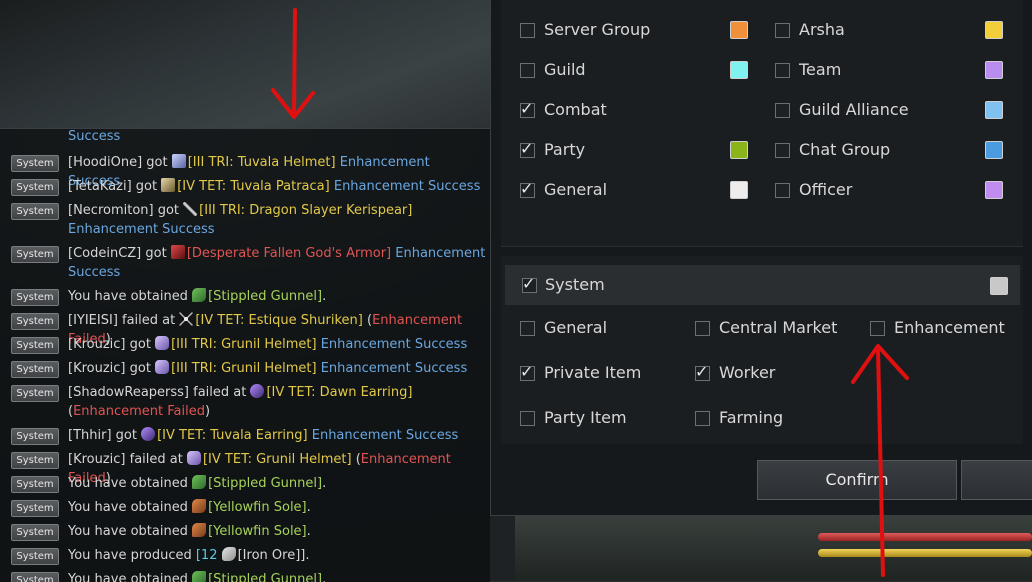 This screenshot has width=1032, height=582. Describe the element at coordinates (702, 371) in the screenshot. I see `system-worker-checkbox` at that location.